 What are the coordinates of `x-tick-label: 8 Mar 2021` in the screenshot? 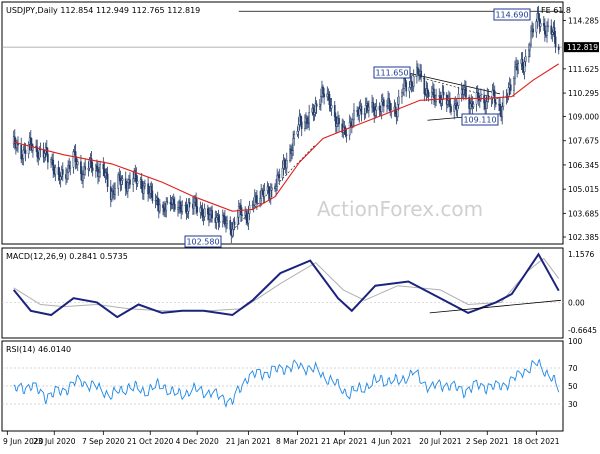 It's located at (297, 441).